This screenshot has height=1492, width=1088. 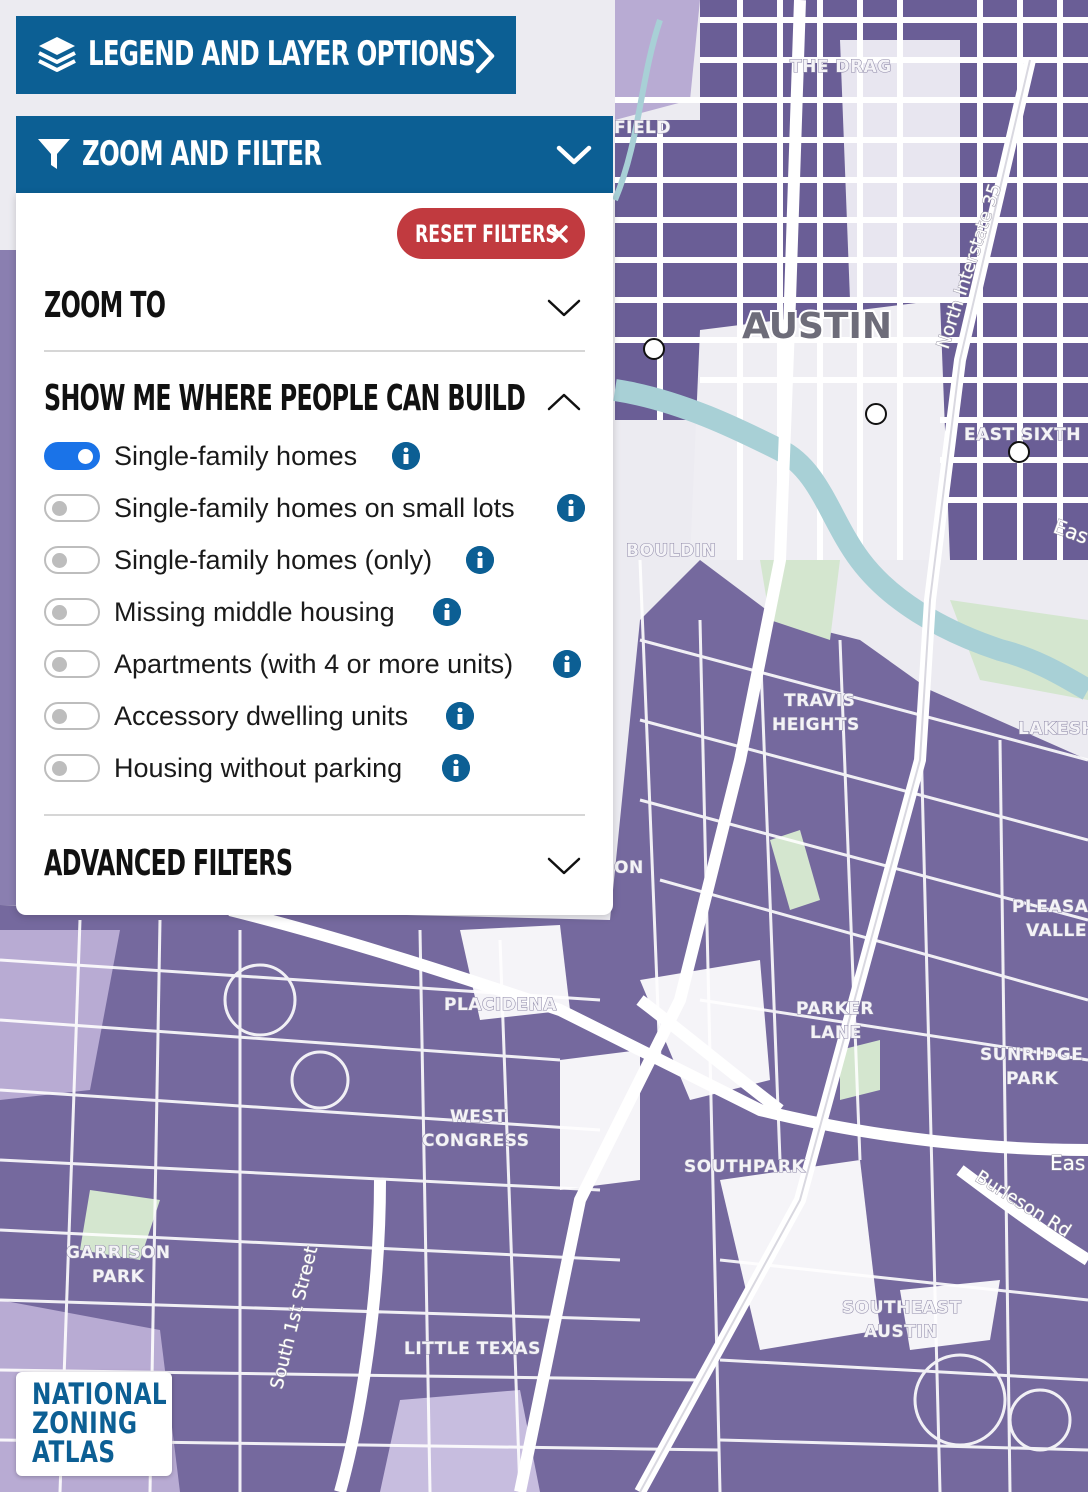 I want to click on option-housing-without-parking: Housing without parking, so click(x=316, y=768).